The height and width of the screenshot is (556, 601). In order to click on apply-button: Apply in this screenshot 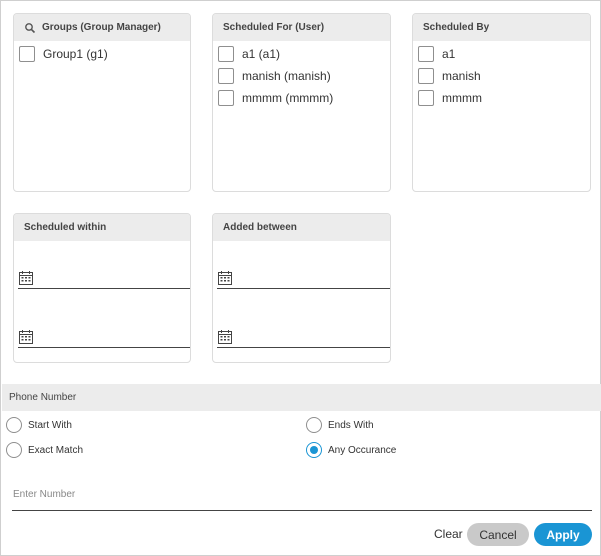, I will do `click(563, 534)`.